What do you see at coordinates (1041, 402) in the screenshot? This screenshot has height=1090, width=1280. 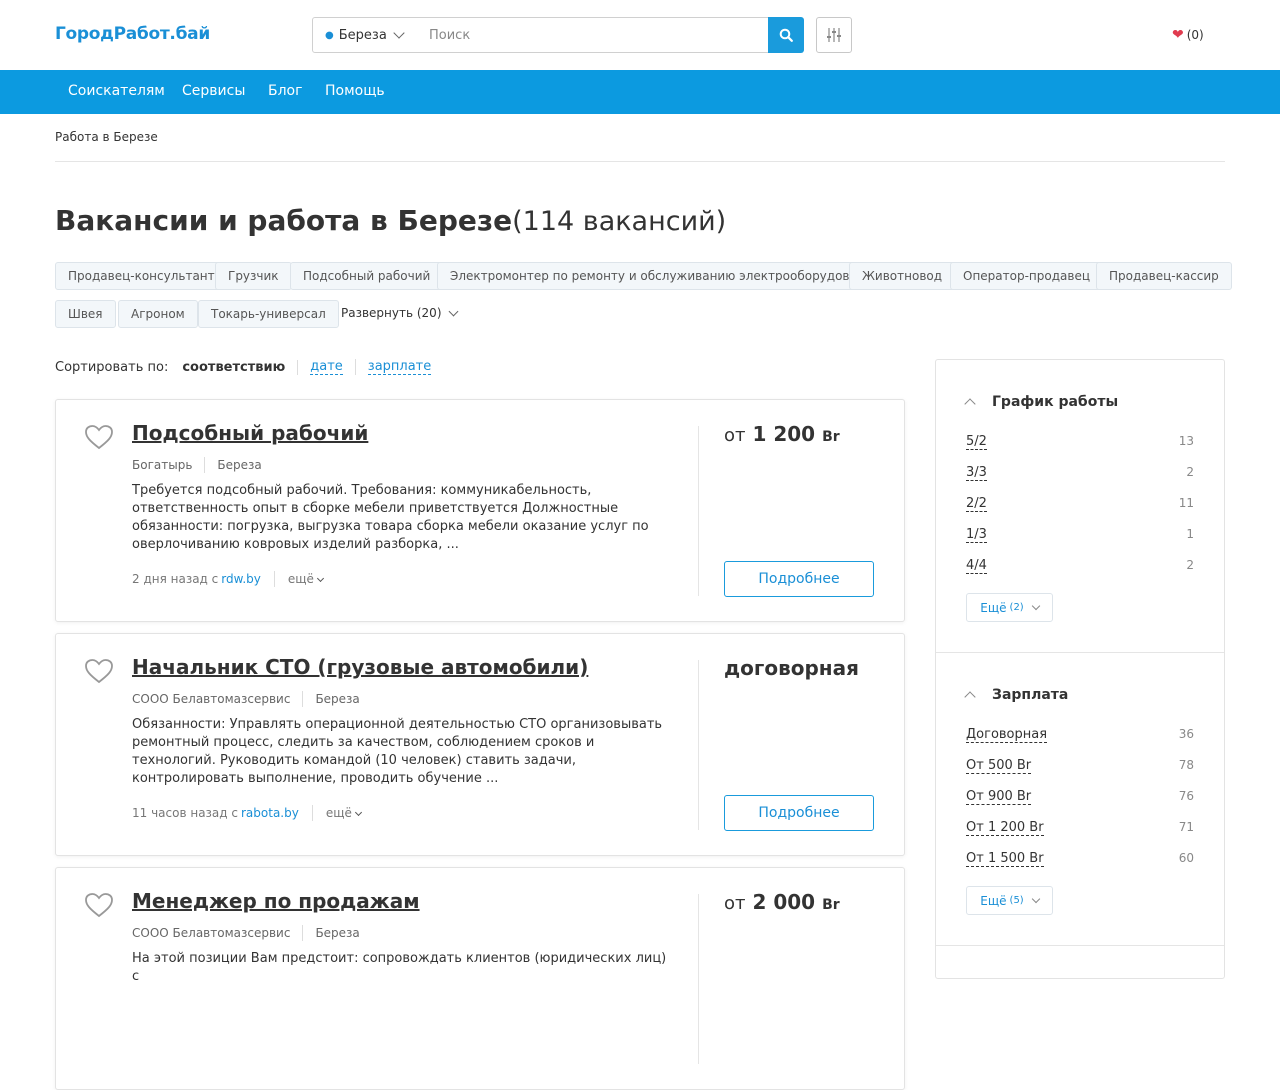 I see `filter-schedule-header: График работы` at bounding box center [1041, 402].